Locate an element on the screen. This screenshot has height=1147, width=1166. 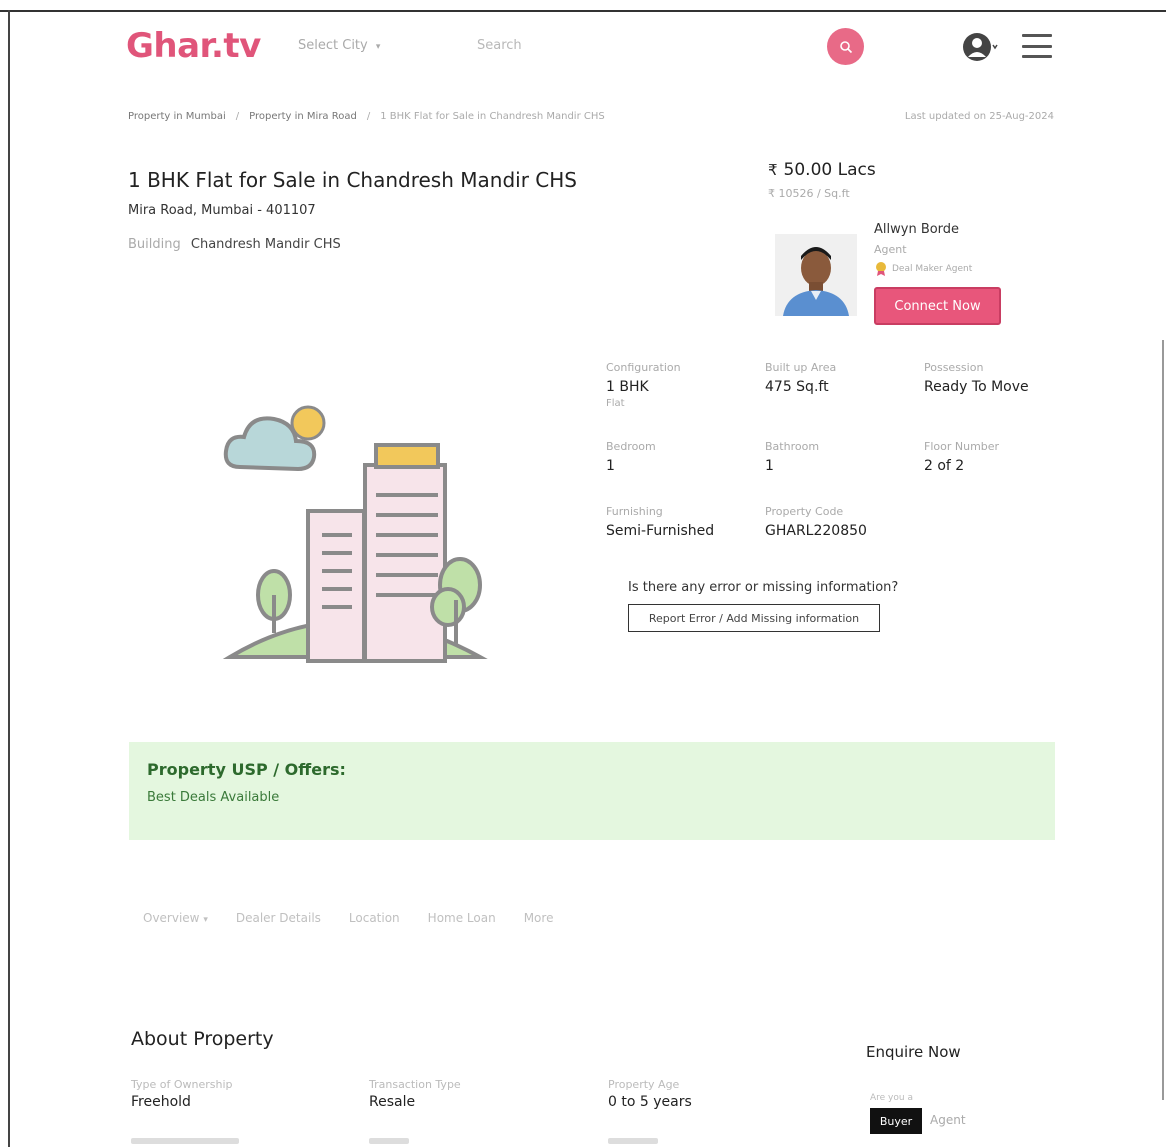
user-icon is located at coordinates (980, 47).